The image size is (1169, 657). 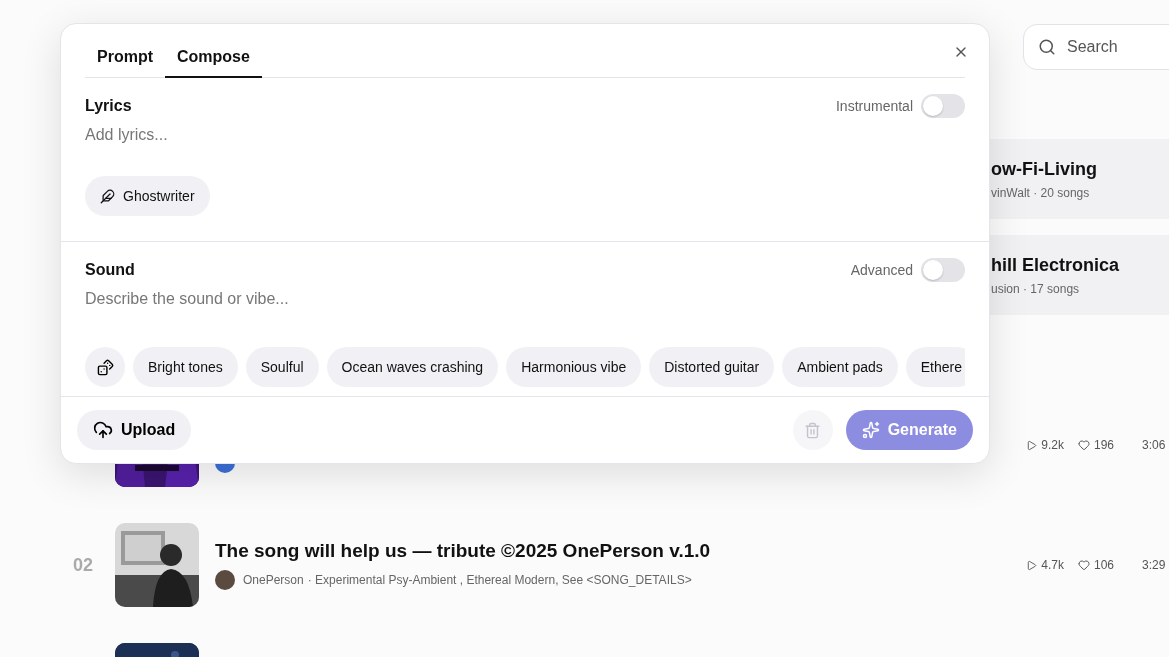 What do you see at coordinates (83, 565) in the screenshot?
I see `track-number: 02` at bounding box center [83, 565].